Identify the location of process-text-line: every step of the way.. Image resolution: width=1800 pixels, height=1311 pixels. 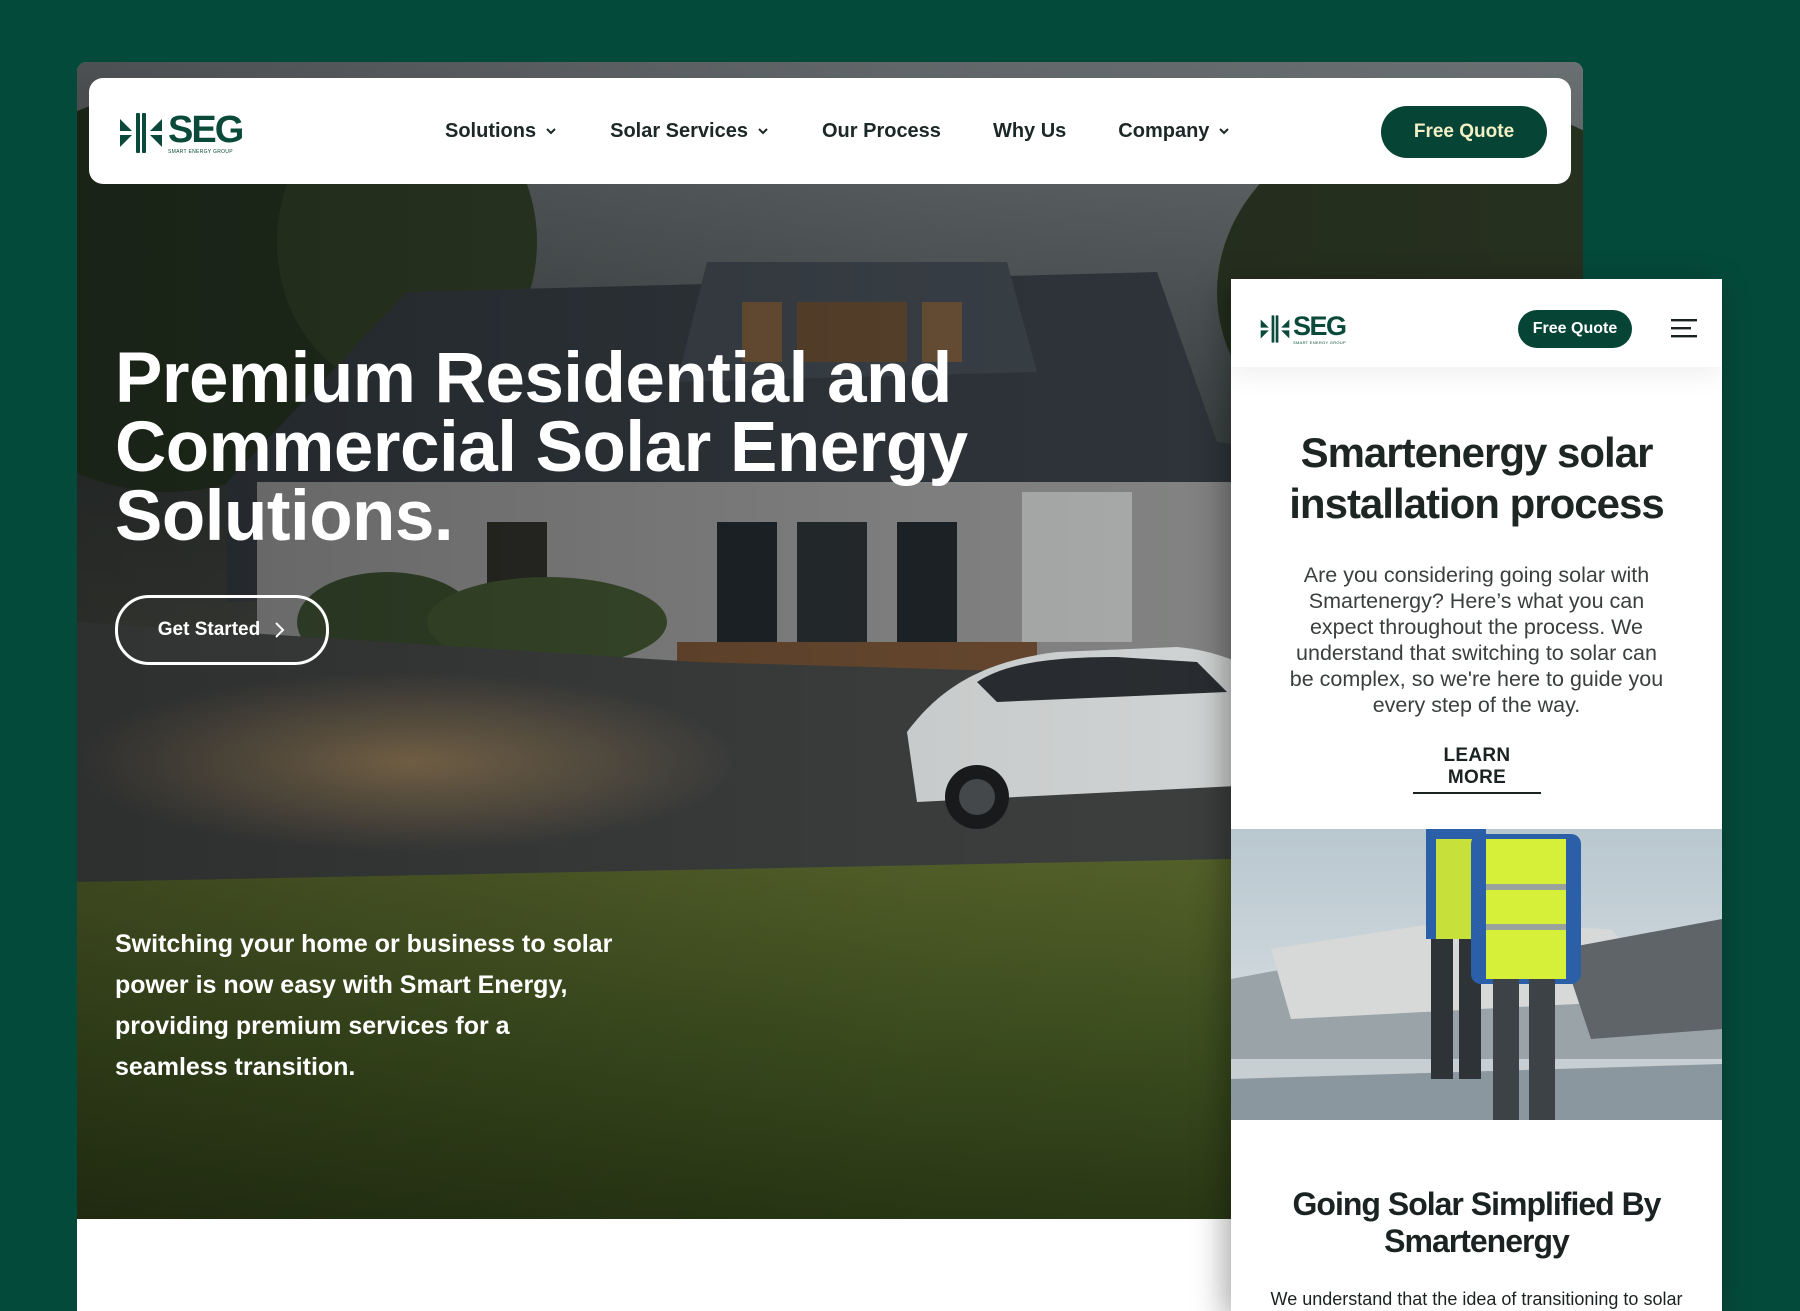
(1476, 705).